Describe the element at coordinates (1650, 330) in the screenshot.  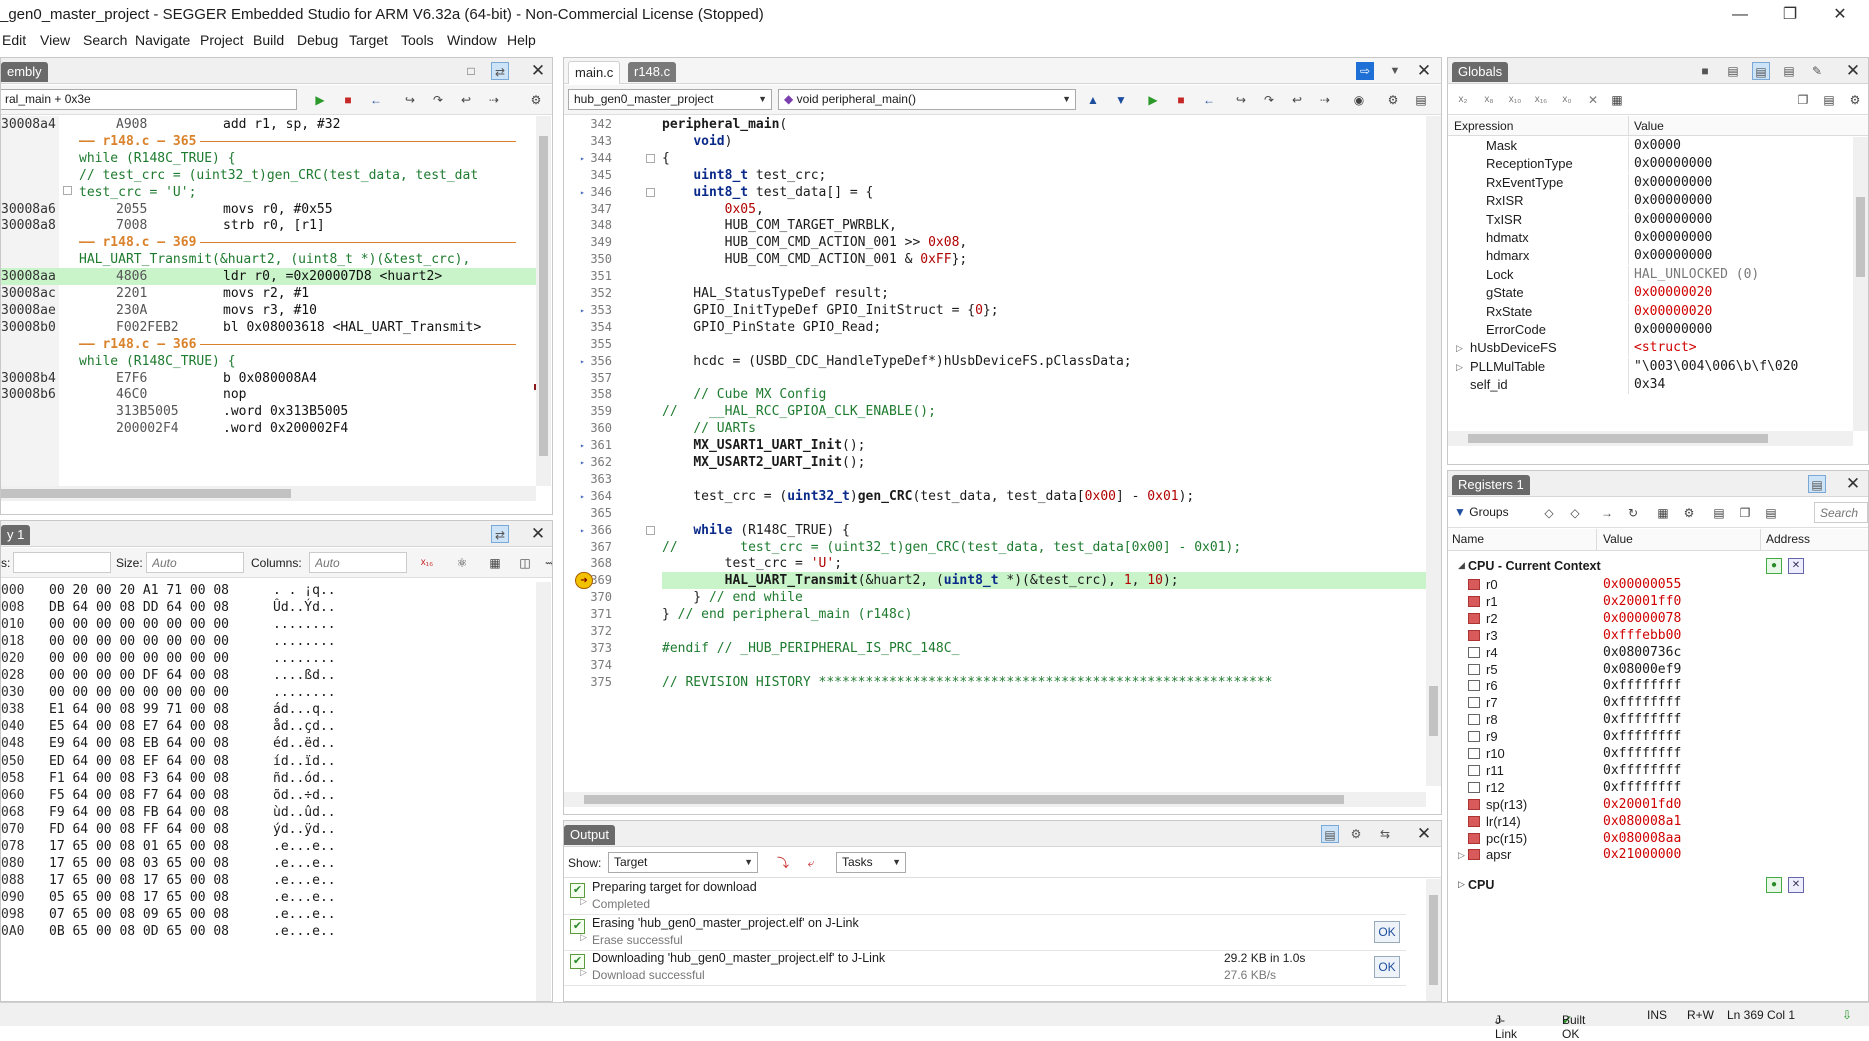
I see `globals-row: ErrorCode 0x00000000` at that location.